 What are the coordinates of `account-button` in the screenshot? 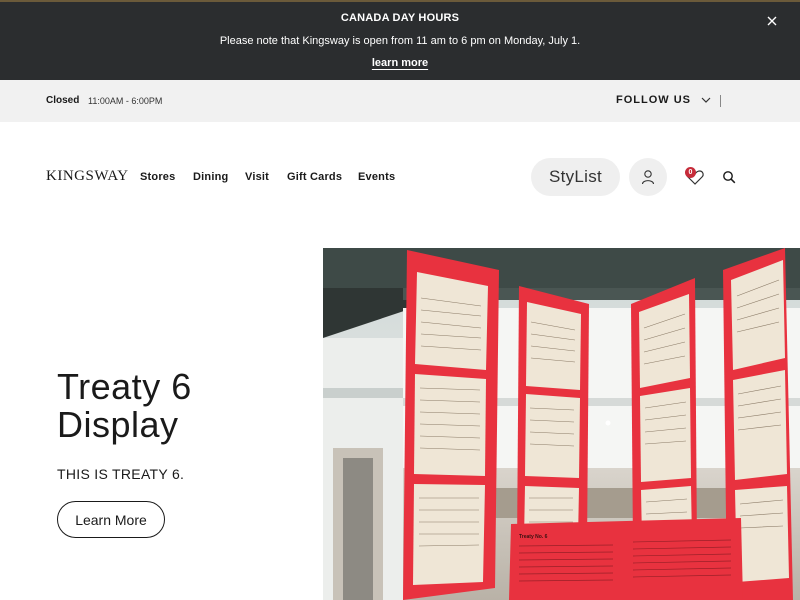 It's located at (648, 177).